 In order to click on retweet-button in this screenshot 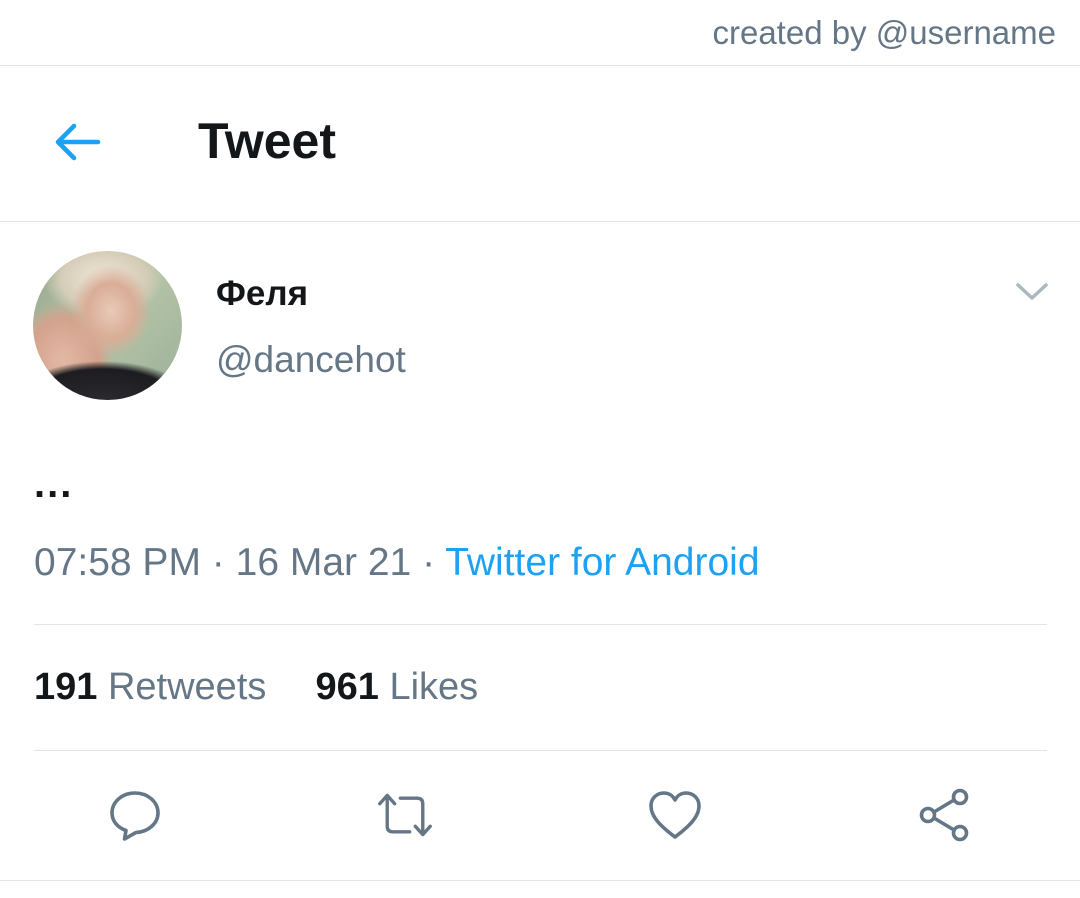, I will do `click(405, 815)`.